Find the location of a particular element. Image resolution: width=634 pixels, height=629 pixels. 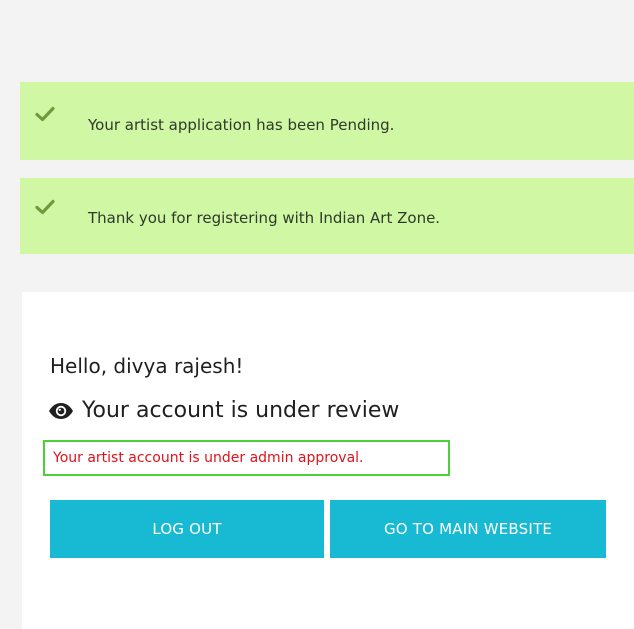

review-heading: Your account is under review is located at coordinates (223, 410).